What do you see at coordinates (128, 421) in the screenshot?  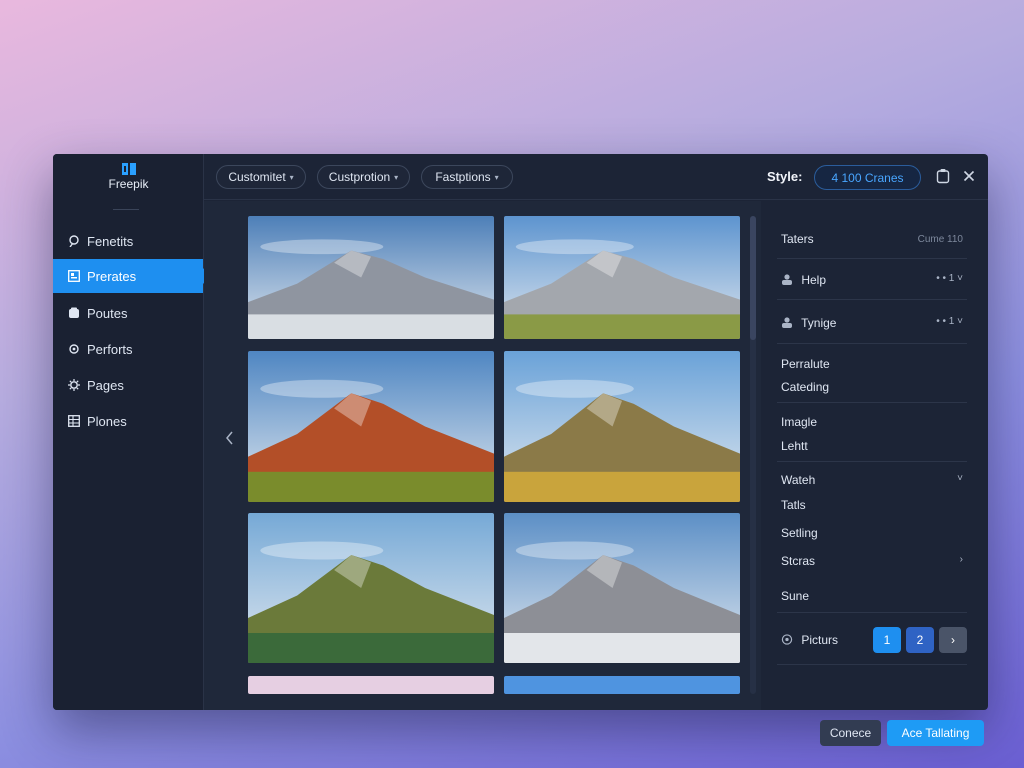 I see `sidebar-item-plones: Plones` at bounding box center [128, 421].